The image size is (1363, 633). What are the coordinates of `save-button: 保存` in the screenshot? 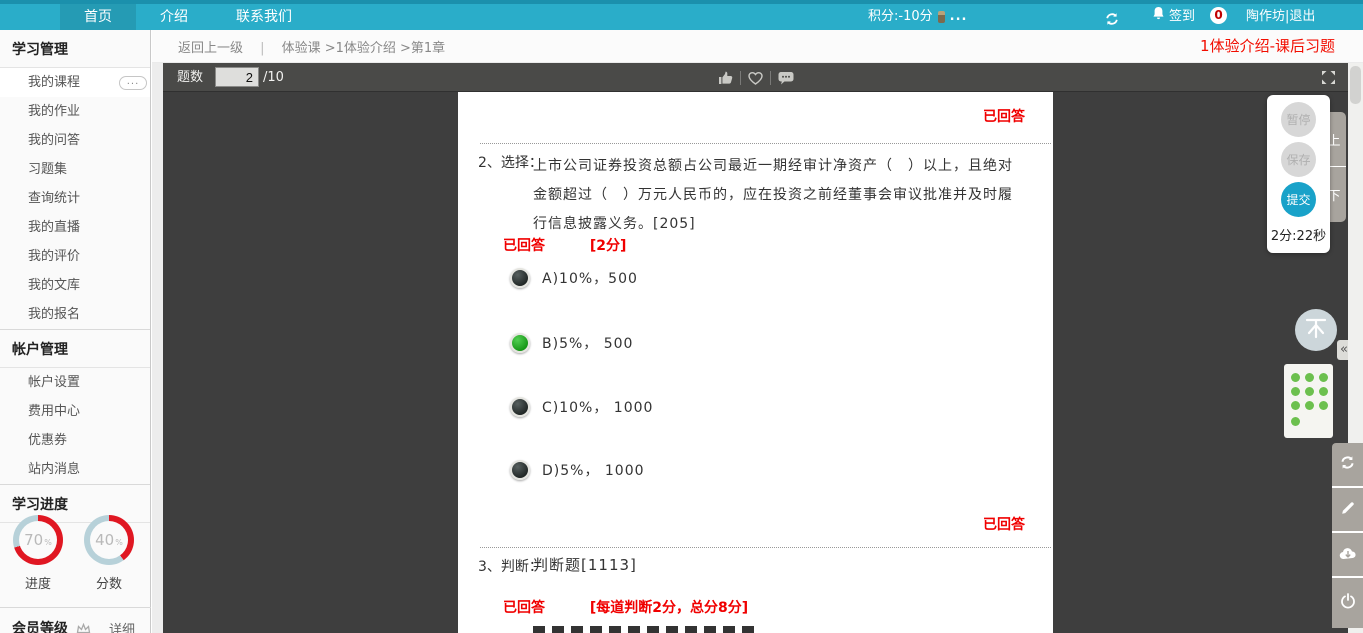 It's located at (1298, 159).